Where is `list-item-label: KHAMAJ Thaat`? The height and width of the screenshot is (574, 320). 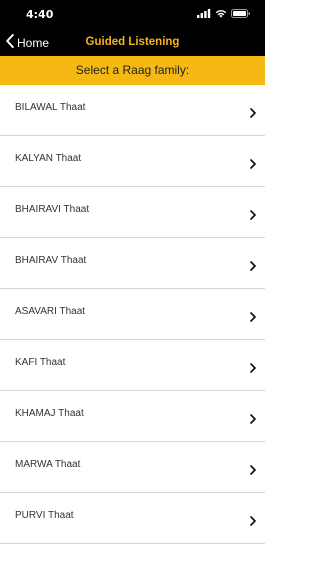 list-item-label: KHAMAJ Thaat is located at coordinates (49, 413).